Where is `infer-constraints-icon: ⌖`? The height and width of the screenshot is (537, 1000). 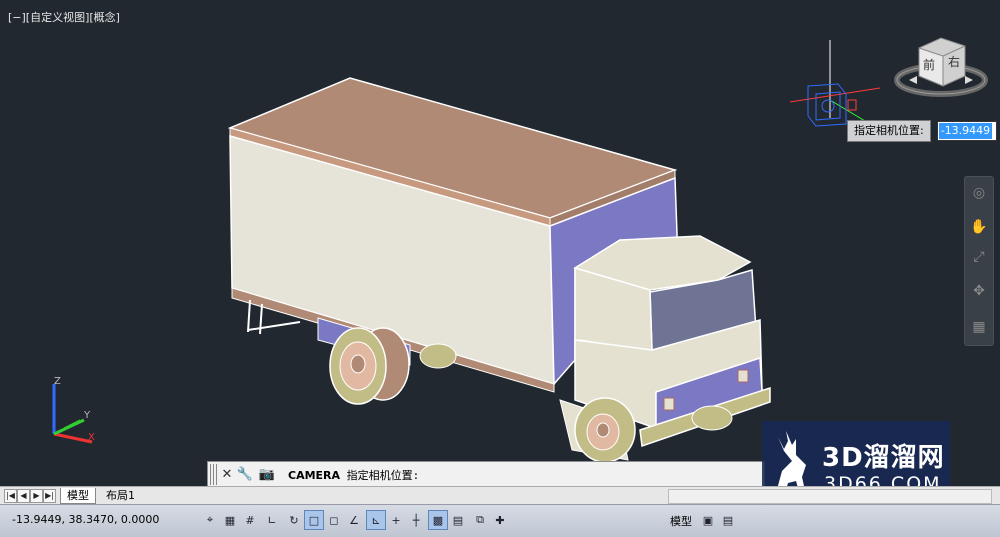 infer-constraints-icon: ⌖ is located at coordinates (210, 520).